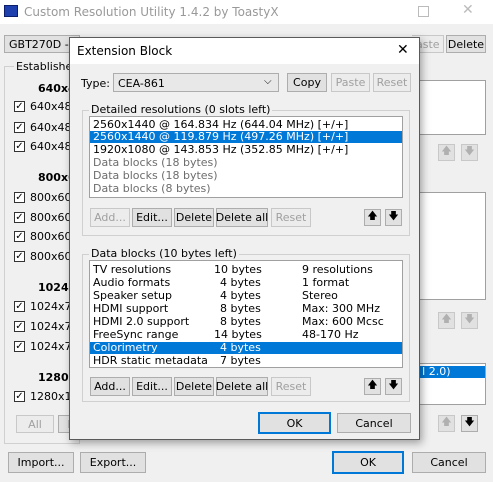  Describe the element at coordinates (246, 361) in the screenshot. I see `table-row: HDR static metadata 7 bytes` at that location.